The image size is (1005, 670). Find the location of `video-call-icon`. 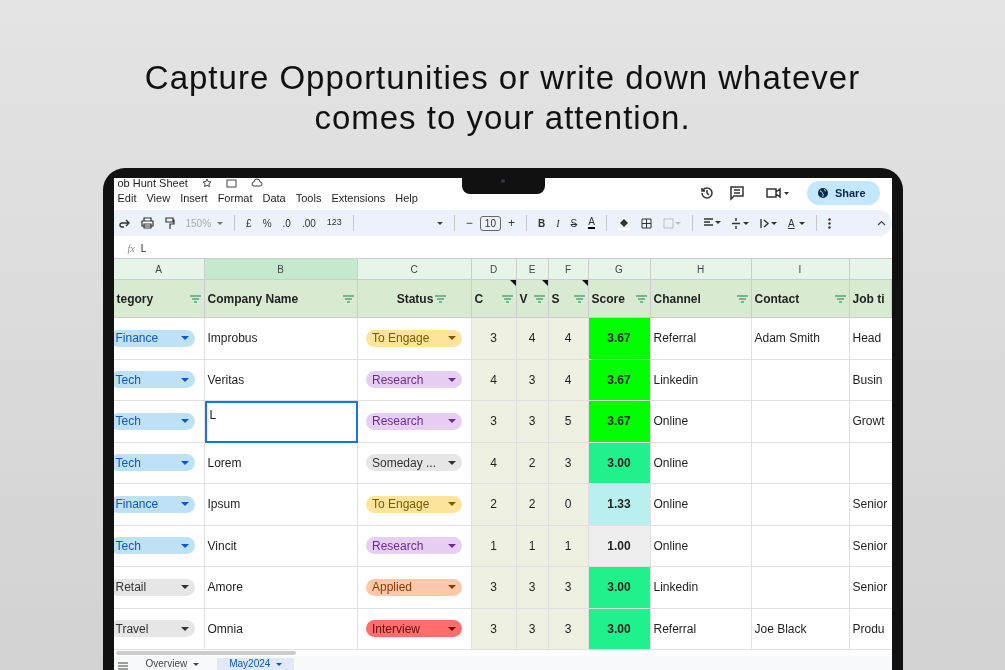

video-call-icon is located at coordinates (777, 193).